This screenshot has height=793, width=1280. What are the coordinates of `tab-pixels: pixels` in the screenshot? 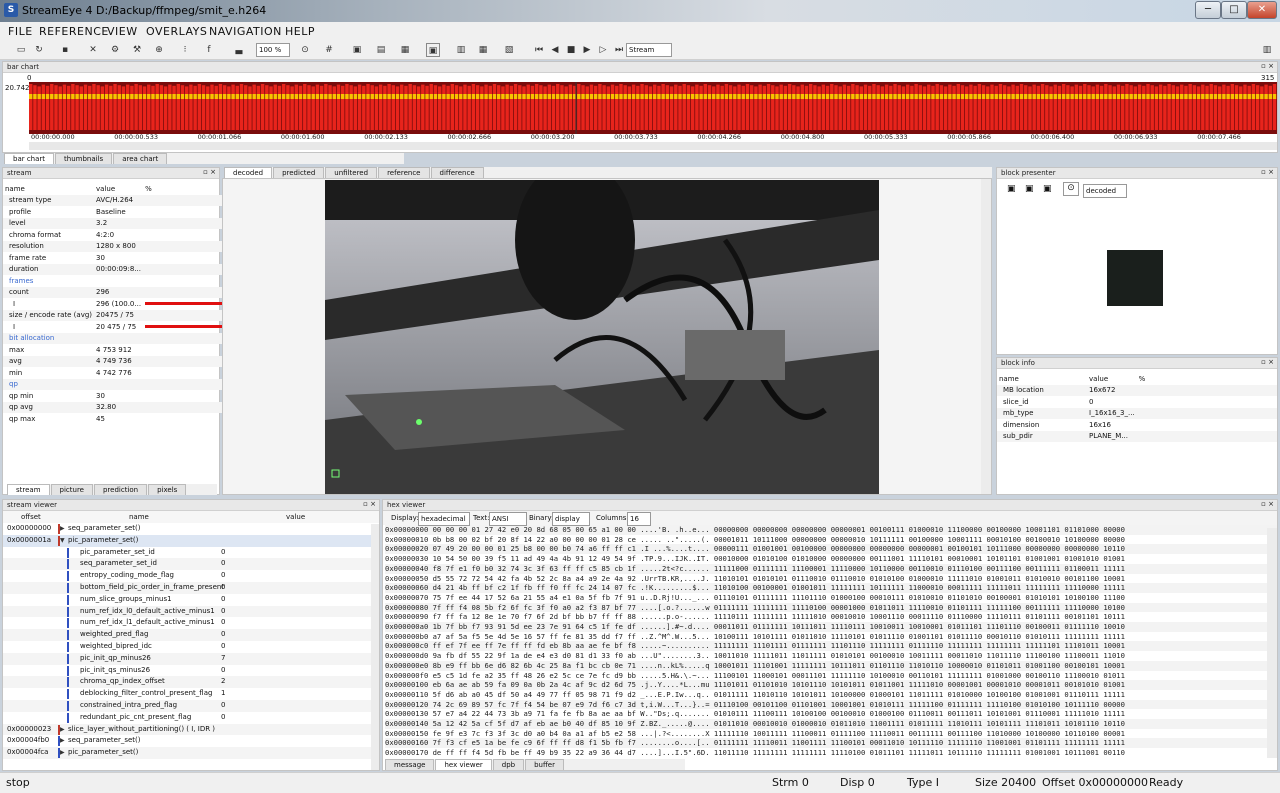 It's located at (167, 489).